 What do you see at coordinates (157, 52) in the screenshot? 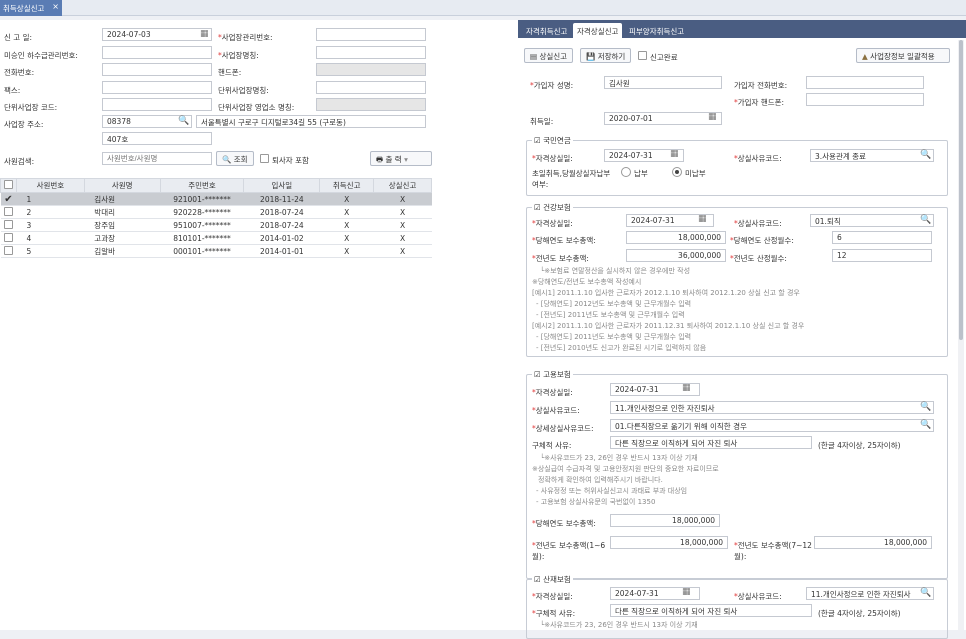
I see `wage-unpaid-no-input` at bounding box center [157, 52].